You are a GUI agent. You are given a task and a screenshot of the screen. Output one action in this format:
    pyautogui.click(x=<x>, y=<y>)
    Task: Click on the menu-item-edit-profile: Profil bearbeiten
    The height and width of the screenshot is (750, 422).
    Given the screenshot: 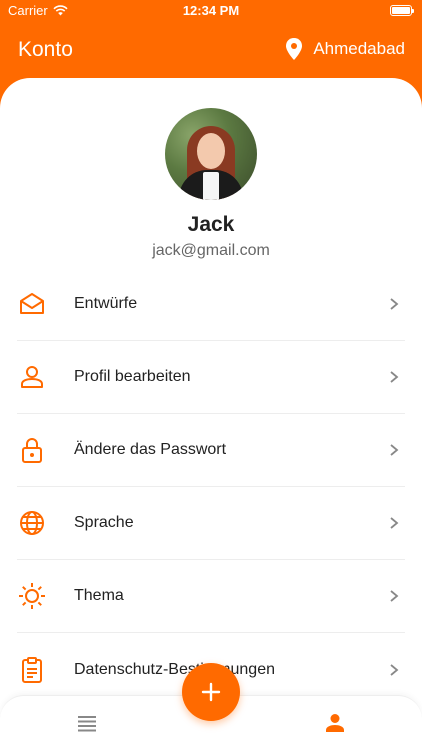 What is the action you would take?
    pyautogui.click(x=211, y=377)
    